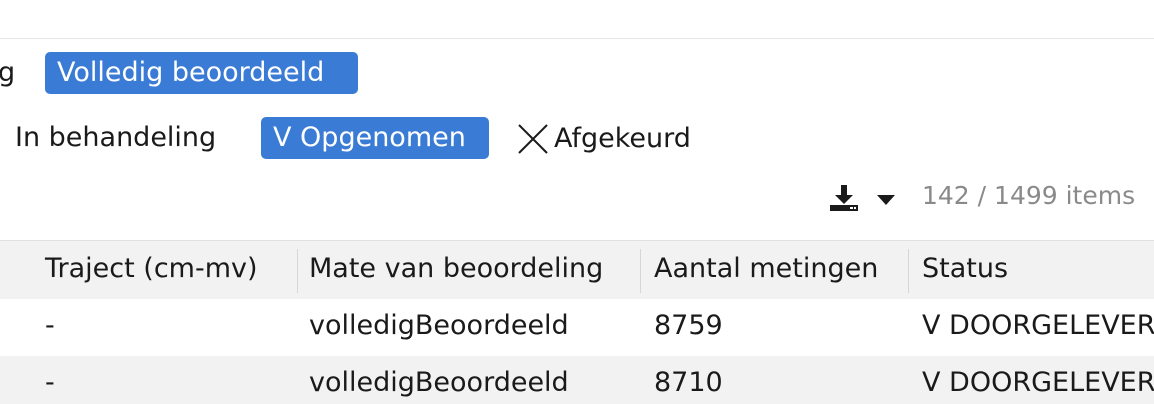 The height and width of the screenshot is (404, 1154). I want to click on filter-option-cutoff: g, so click(7, 73).